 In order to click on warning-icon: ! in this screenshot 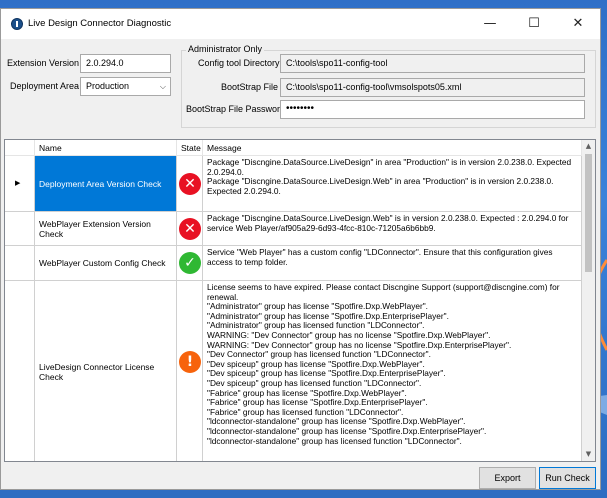, I will do `click(190, 362)`.